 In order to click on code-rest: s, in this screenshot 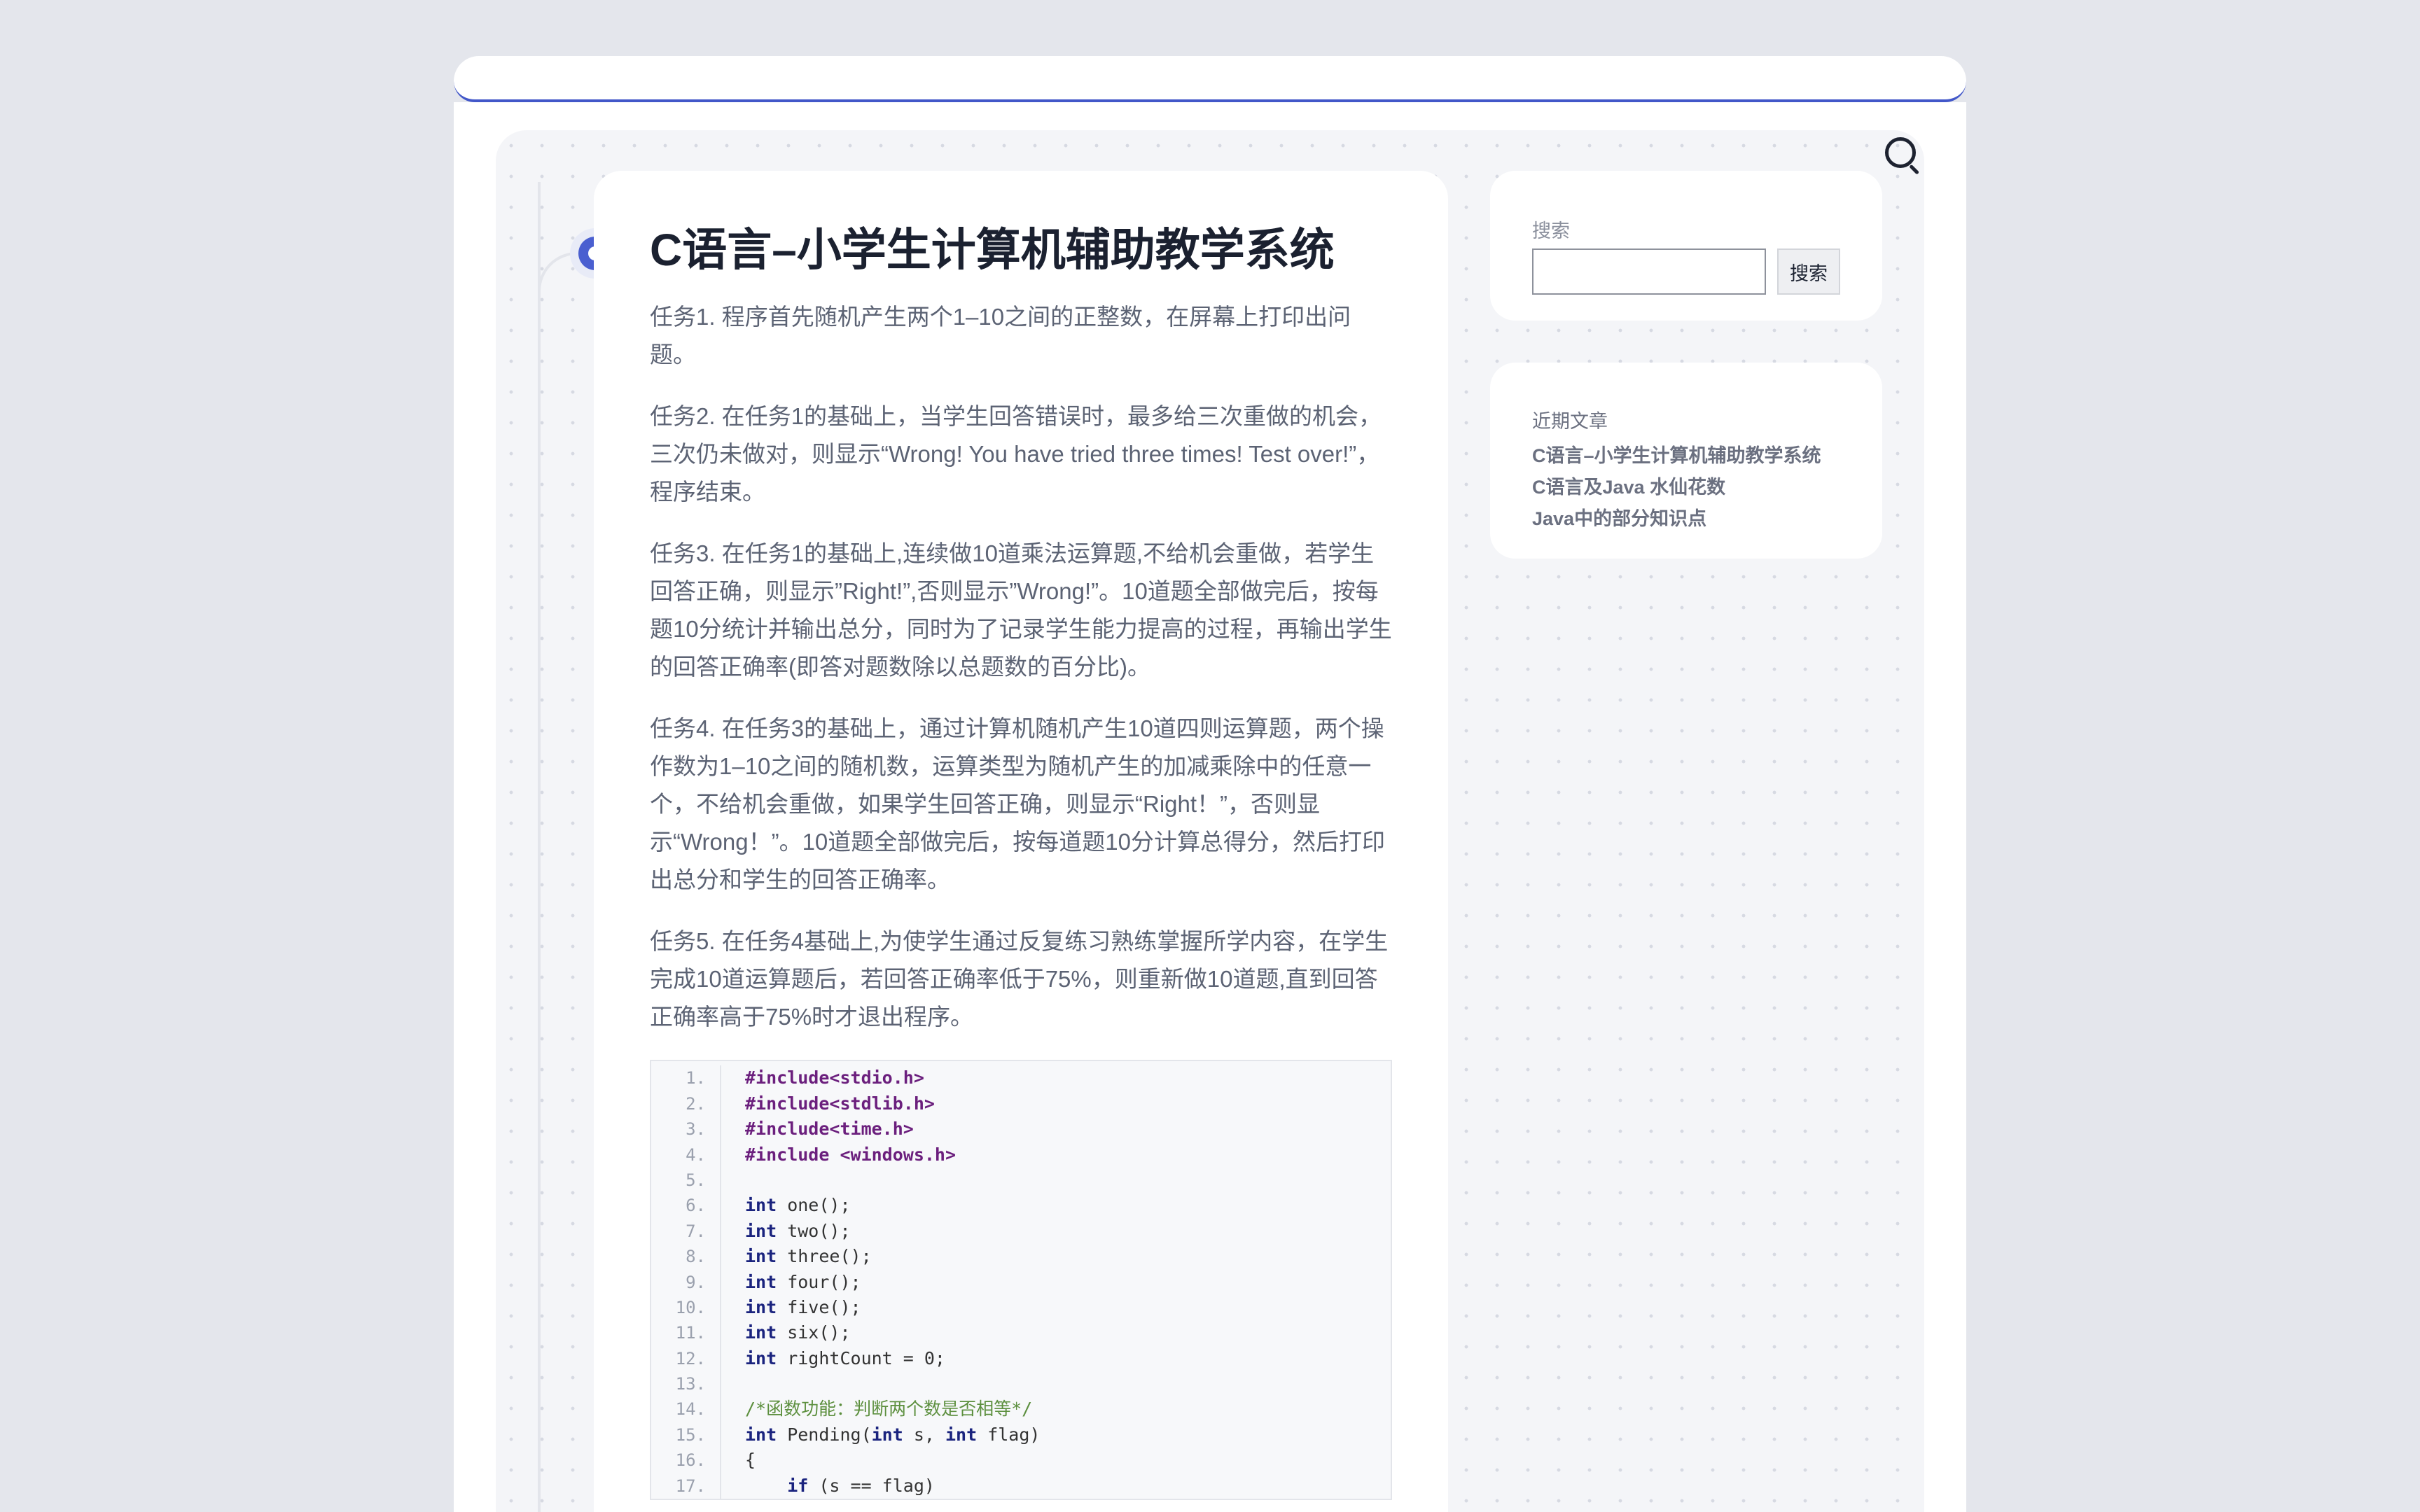, I will do `click(924, 1434)`.